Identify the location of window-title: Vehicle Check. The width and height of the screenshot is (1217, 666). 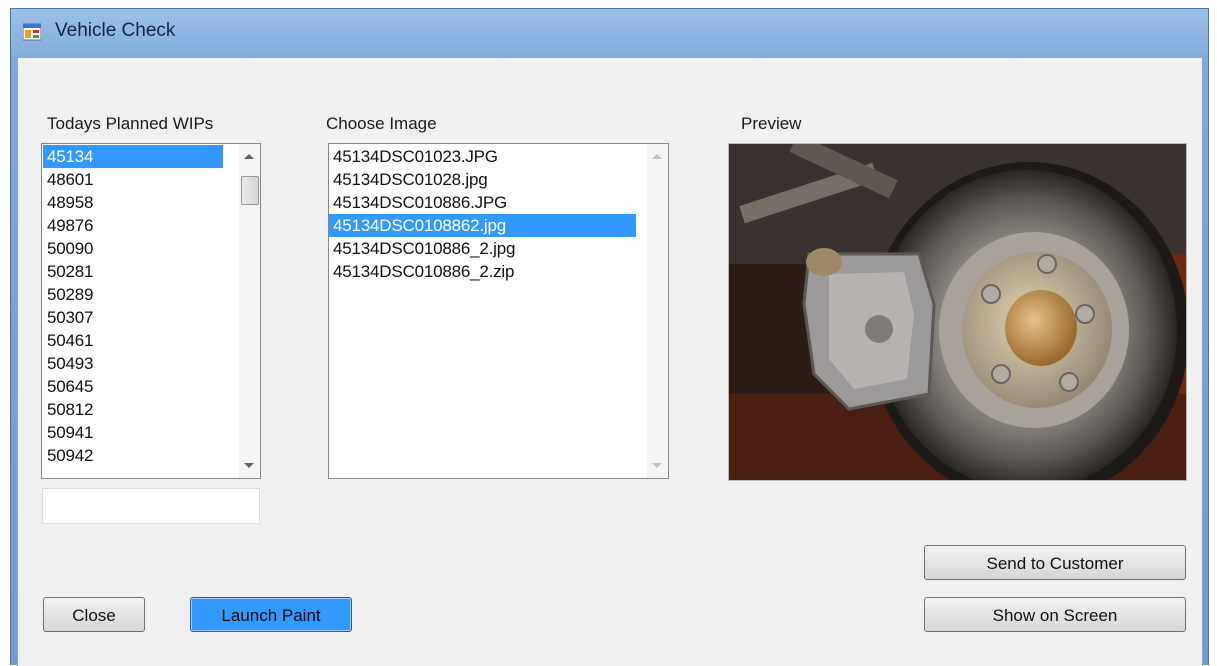
(115, 30).